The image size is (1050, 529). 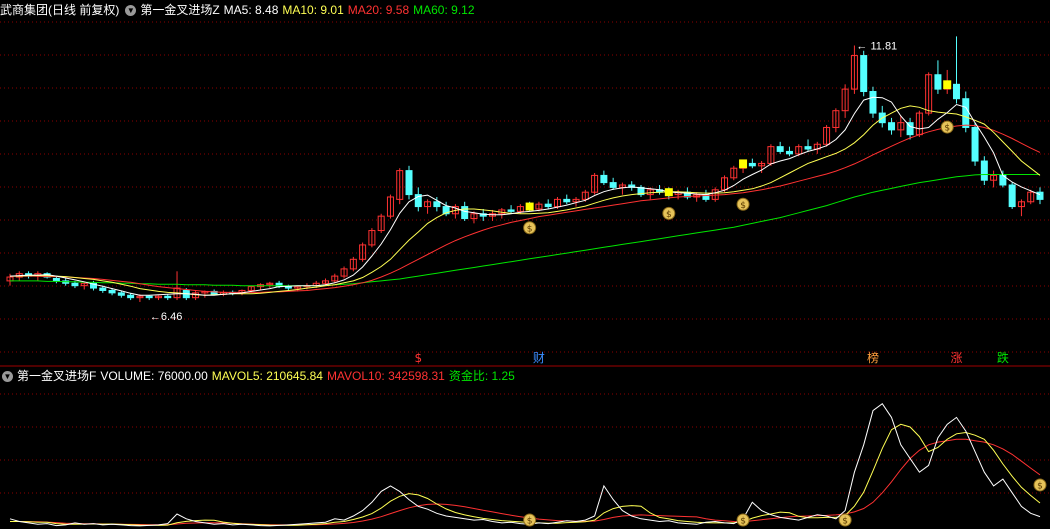 I want to click on event-label: 榜, so click(x=873, y=357).